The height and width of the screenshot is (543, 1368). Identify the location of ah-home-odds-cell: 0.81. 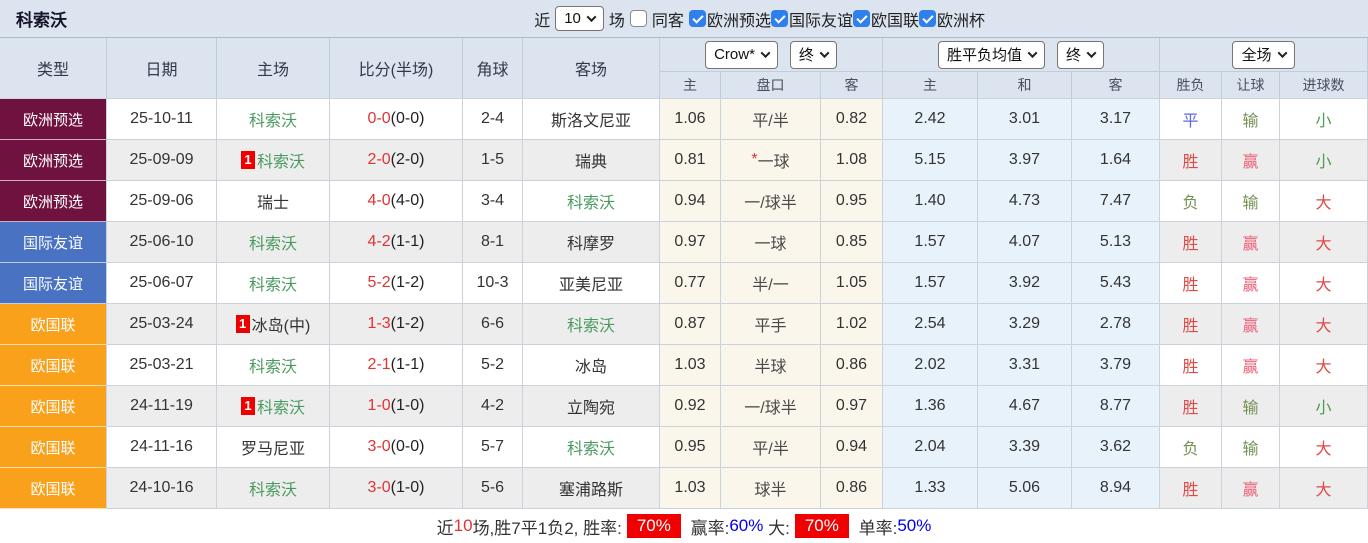
(690, 160).